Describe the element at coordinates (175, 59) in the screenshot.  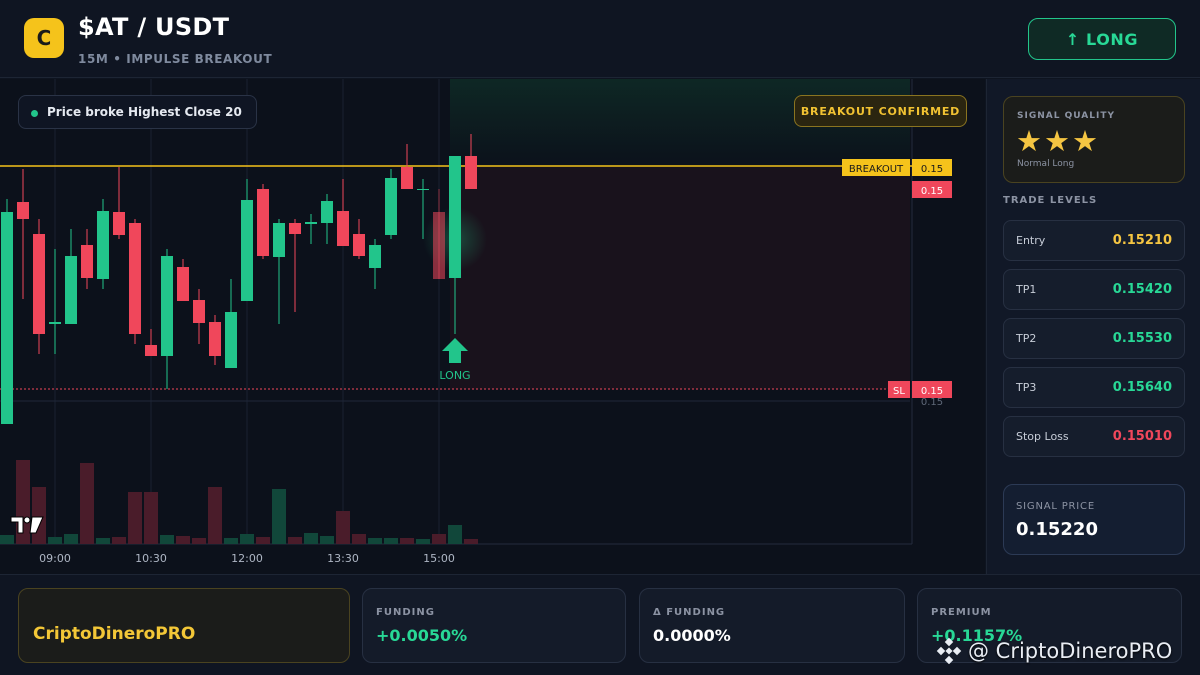
I see `pair-subtitle: 15M • IMPULSE BREAKOUT` at that location.